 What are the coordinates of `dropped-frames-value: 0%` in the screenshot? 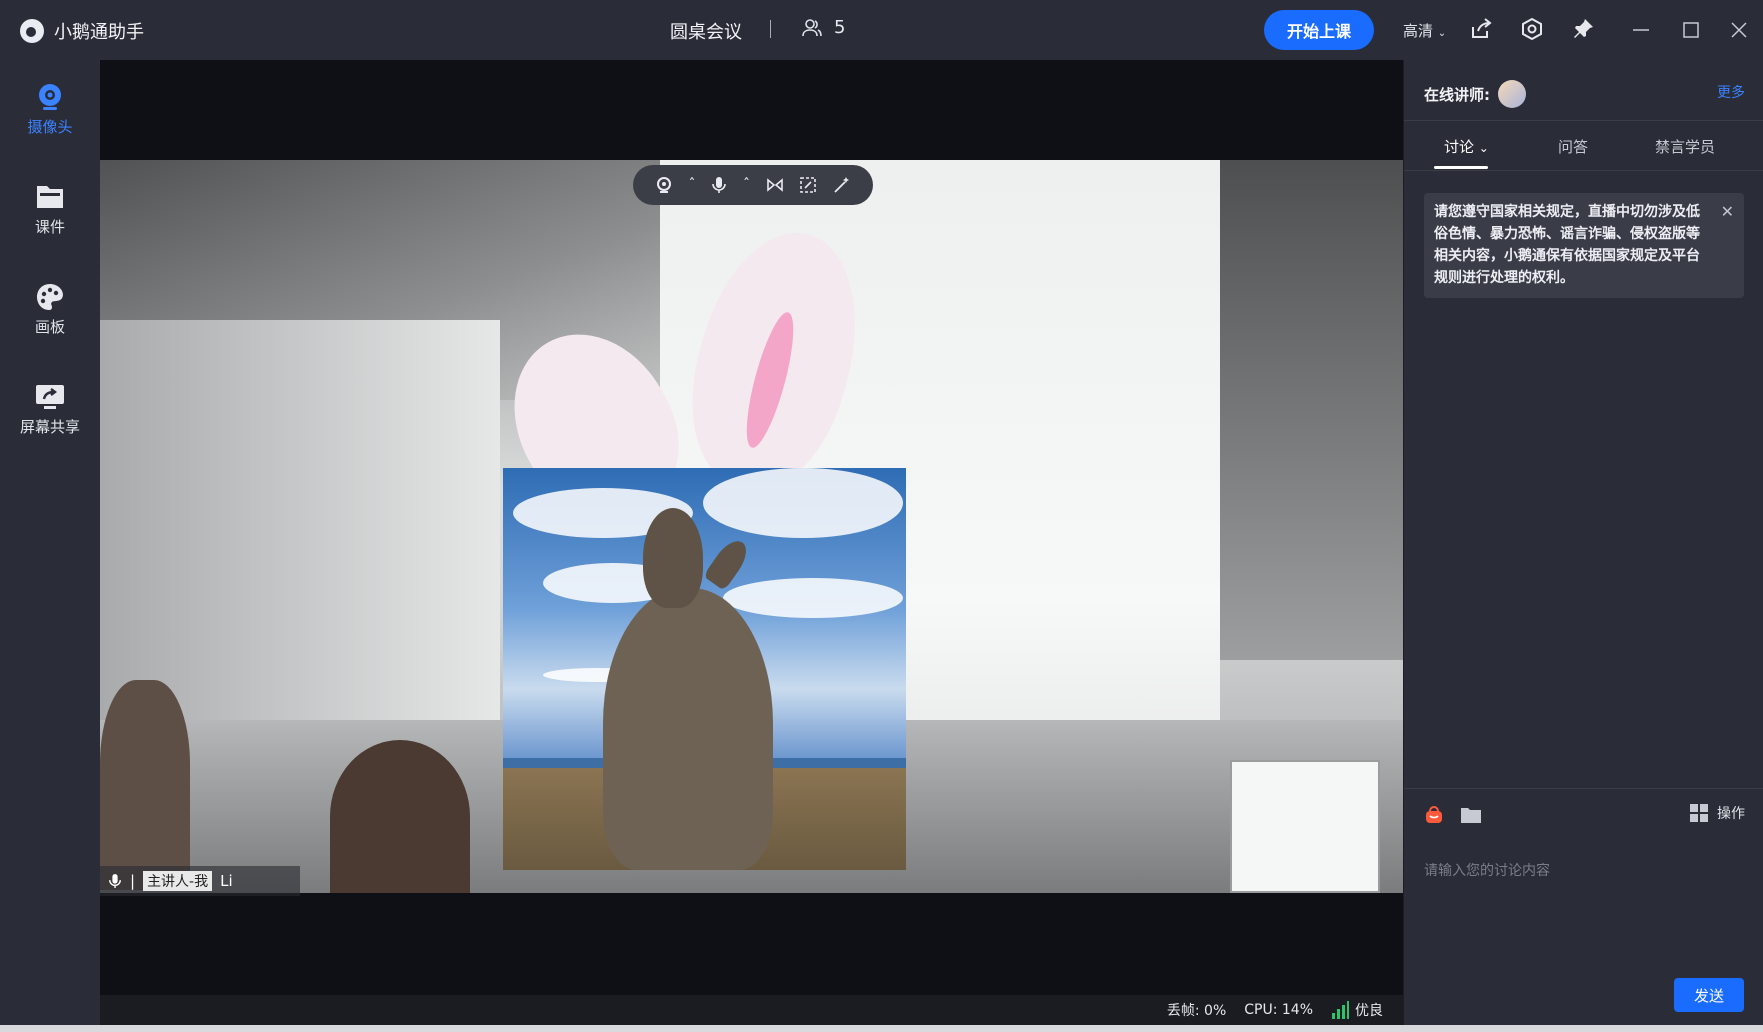 It's located at (1215, 1011).